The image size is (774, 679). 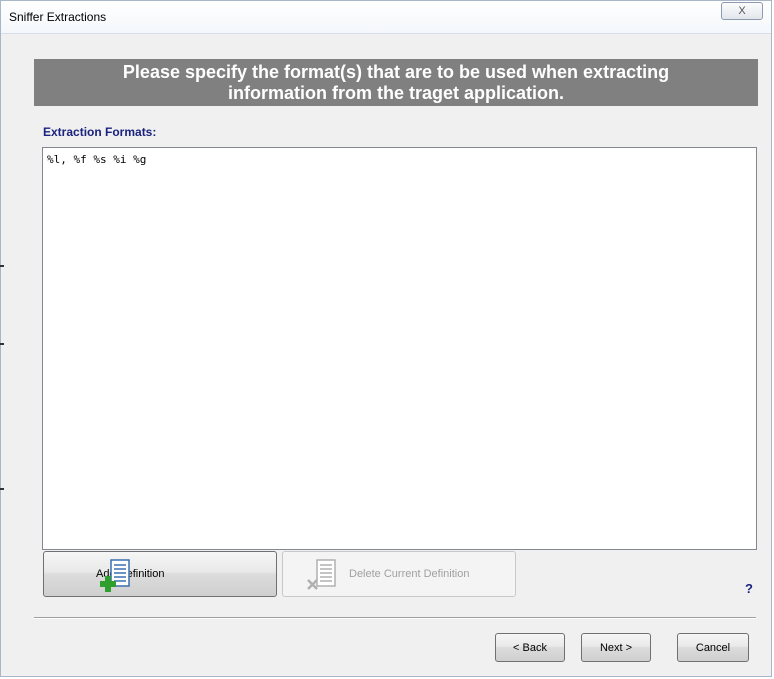 I want to click on add-definition-icon, so click(x=115, y=575).